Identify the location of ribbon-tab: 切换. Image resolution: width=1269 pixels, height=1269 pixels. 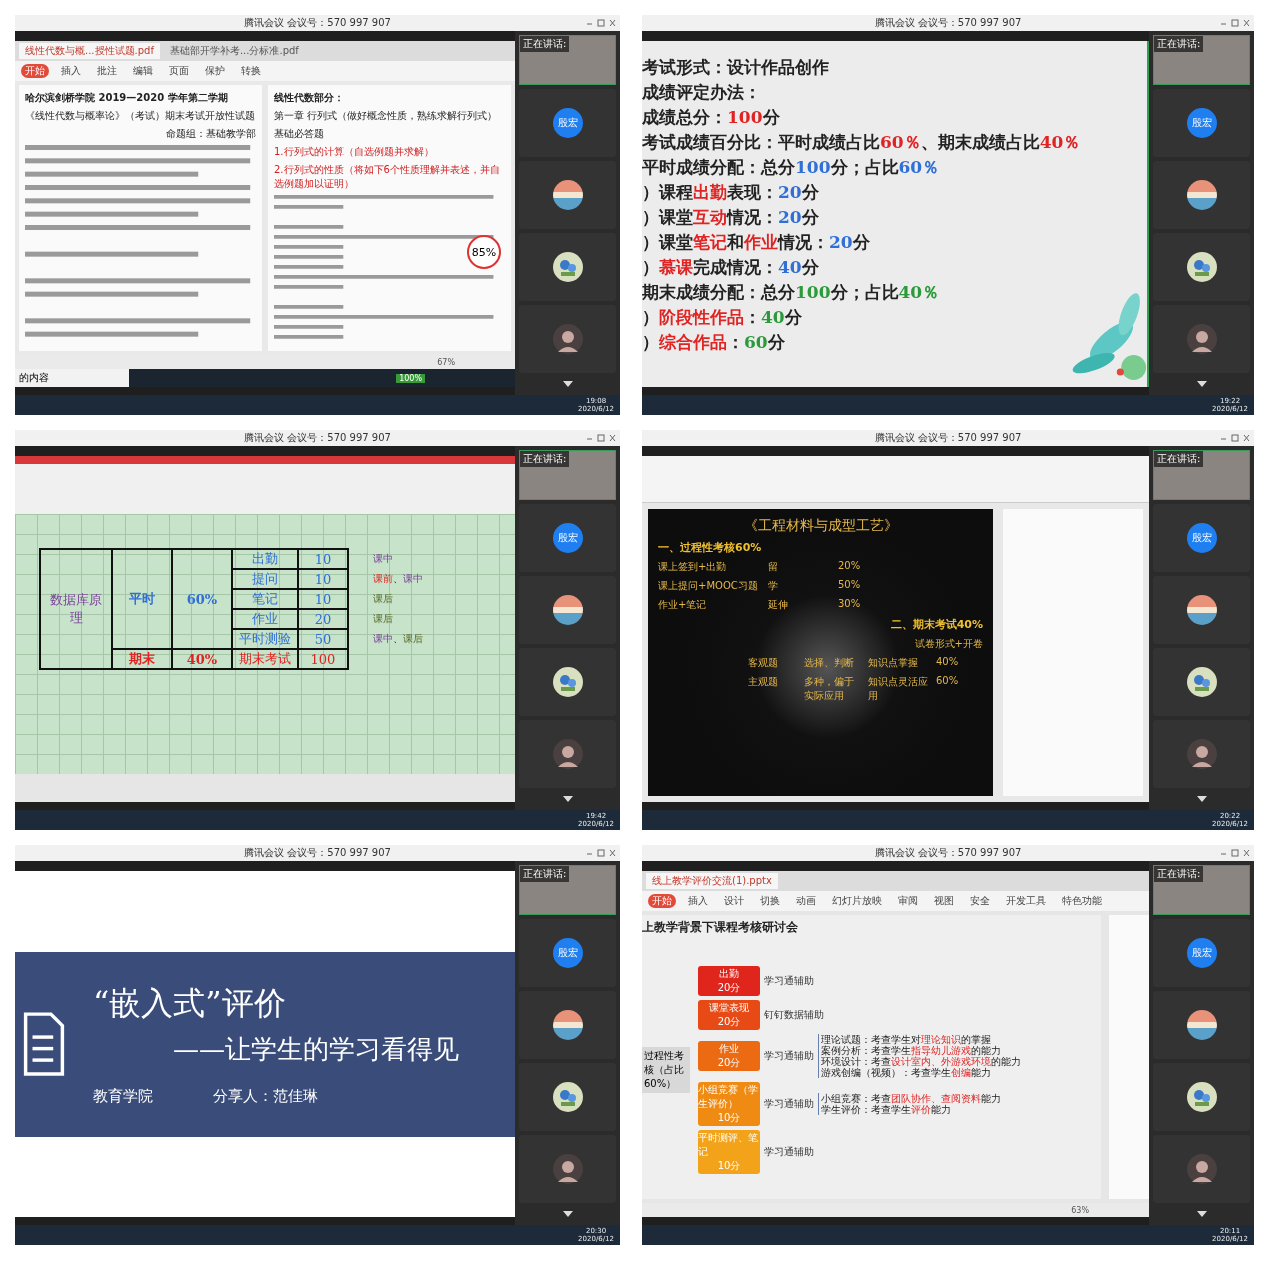
(770, 901).